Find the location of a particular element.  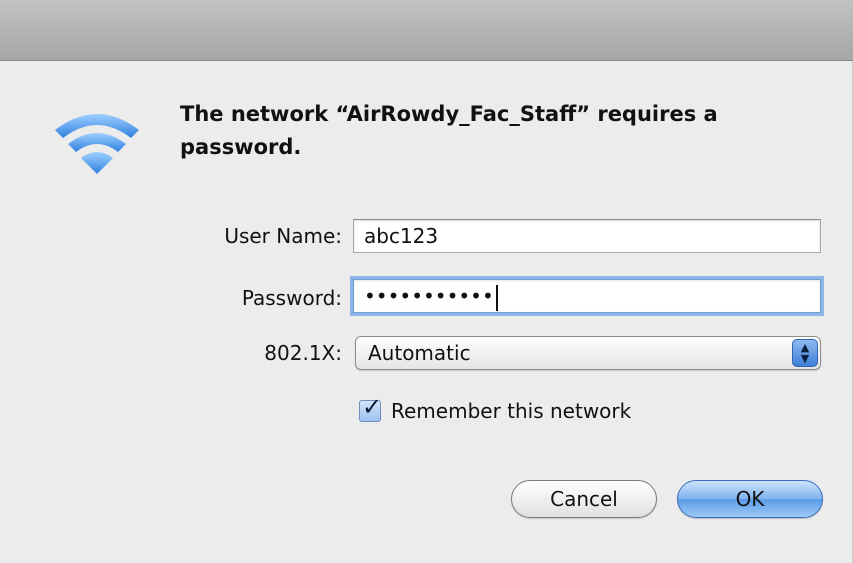

username-field: abc123 is located at coordinates (587, 236).